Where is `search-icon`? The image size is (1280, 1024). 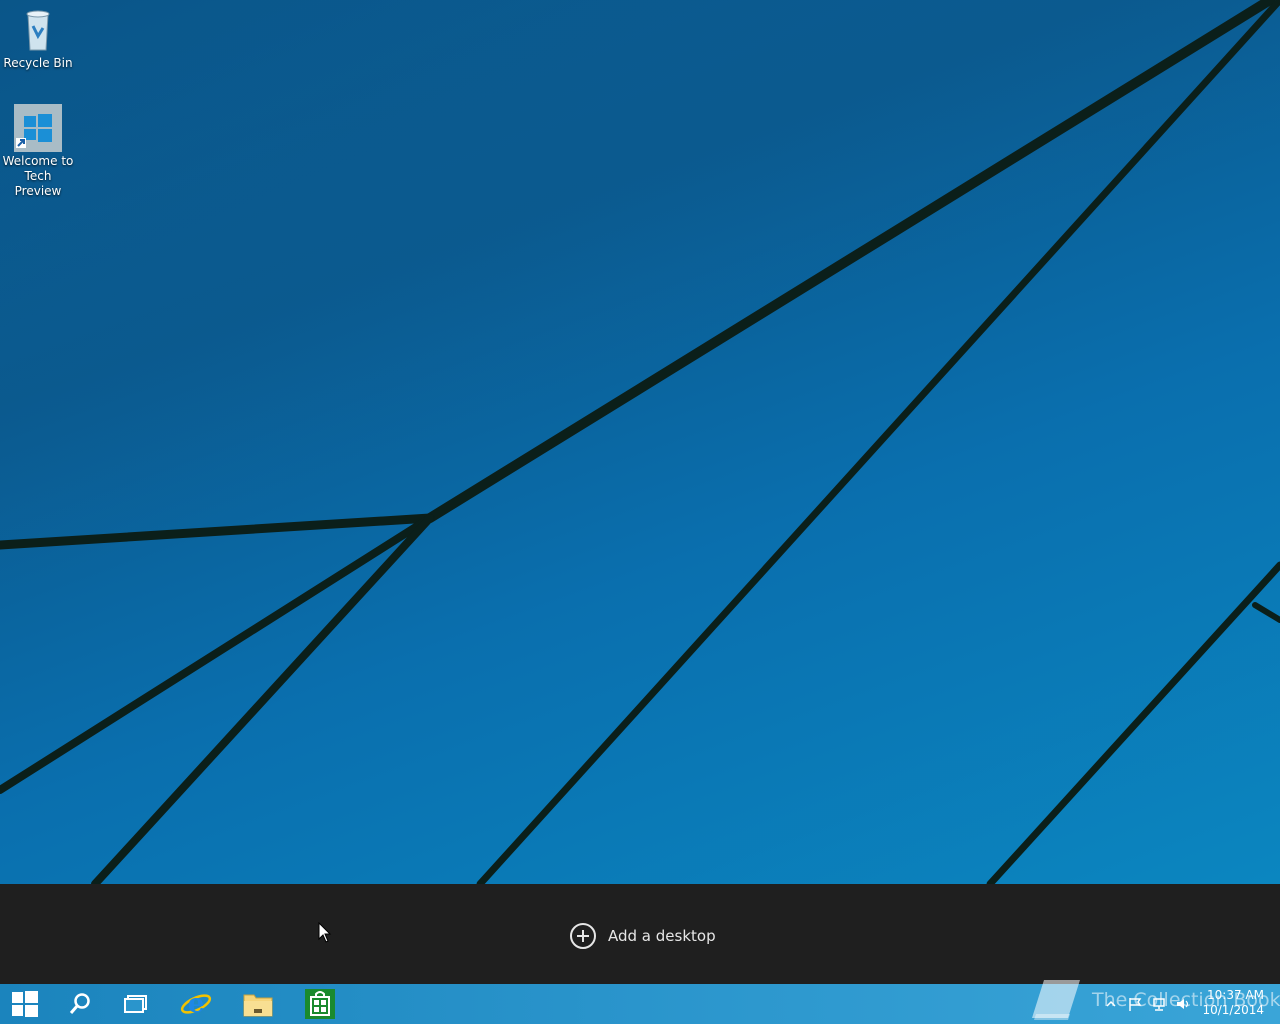 search-icon is located at coordinates (79, 1003).